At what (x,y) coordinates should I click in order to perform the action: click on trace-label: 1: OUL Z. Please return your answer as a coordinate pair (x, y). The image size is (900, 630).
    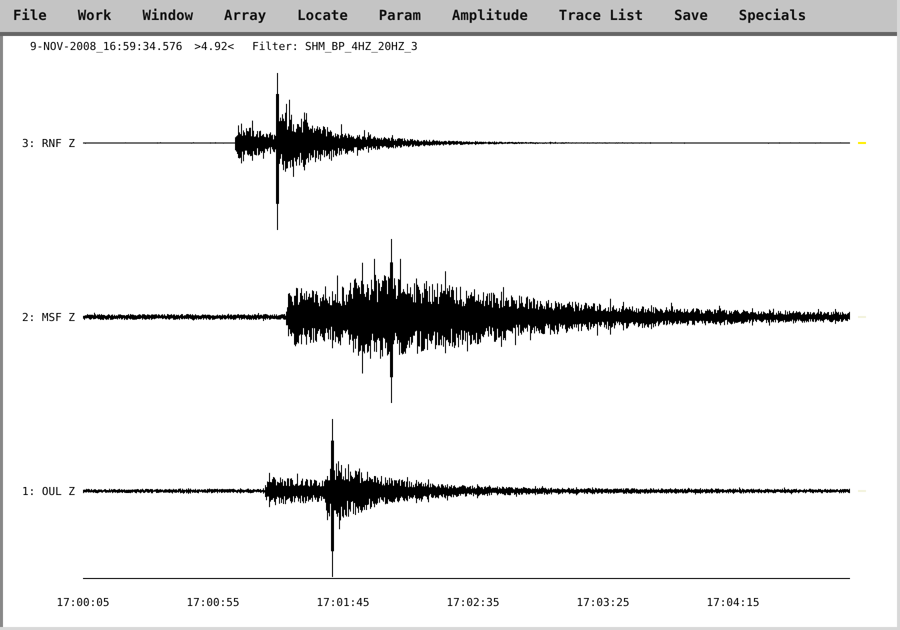
    Looking at the image, I should click on (48, 491).